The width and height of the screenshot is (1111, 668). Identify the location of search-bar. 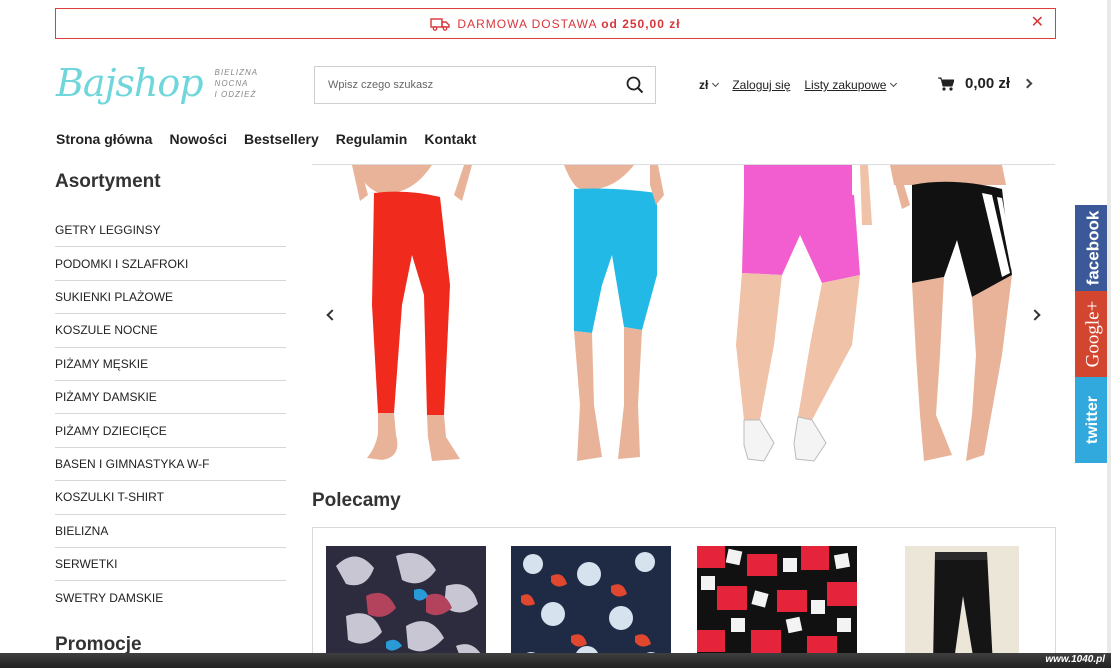
(485, 85).